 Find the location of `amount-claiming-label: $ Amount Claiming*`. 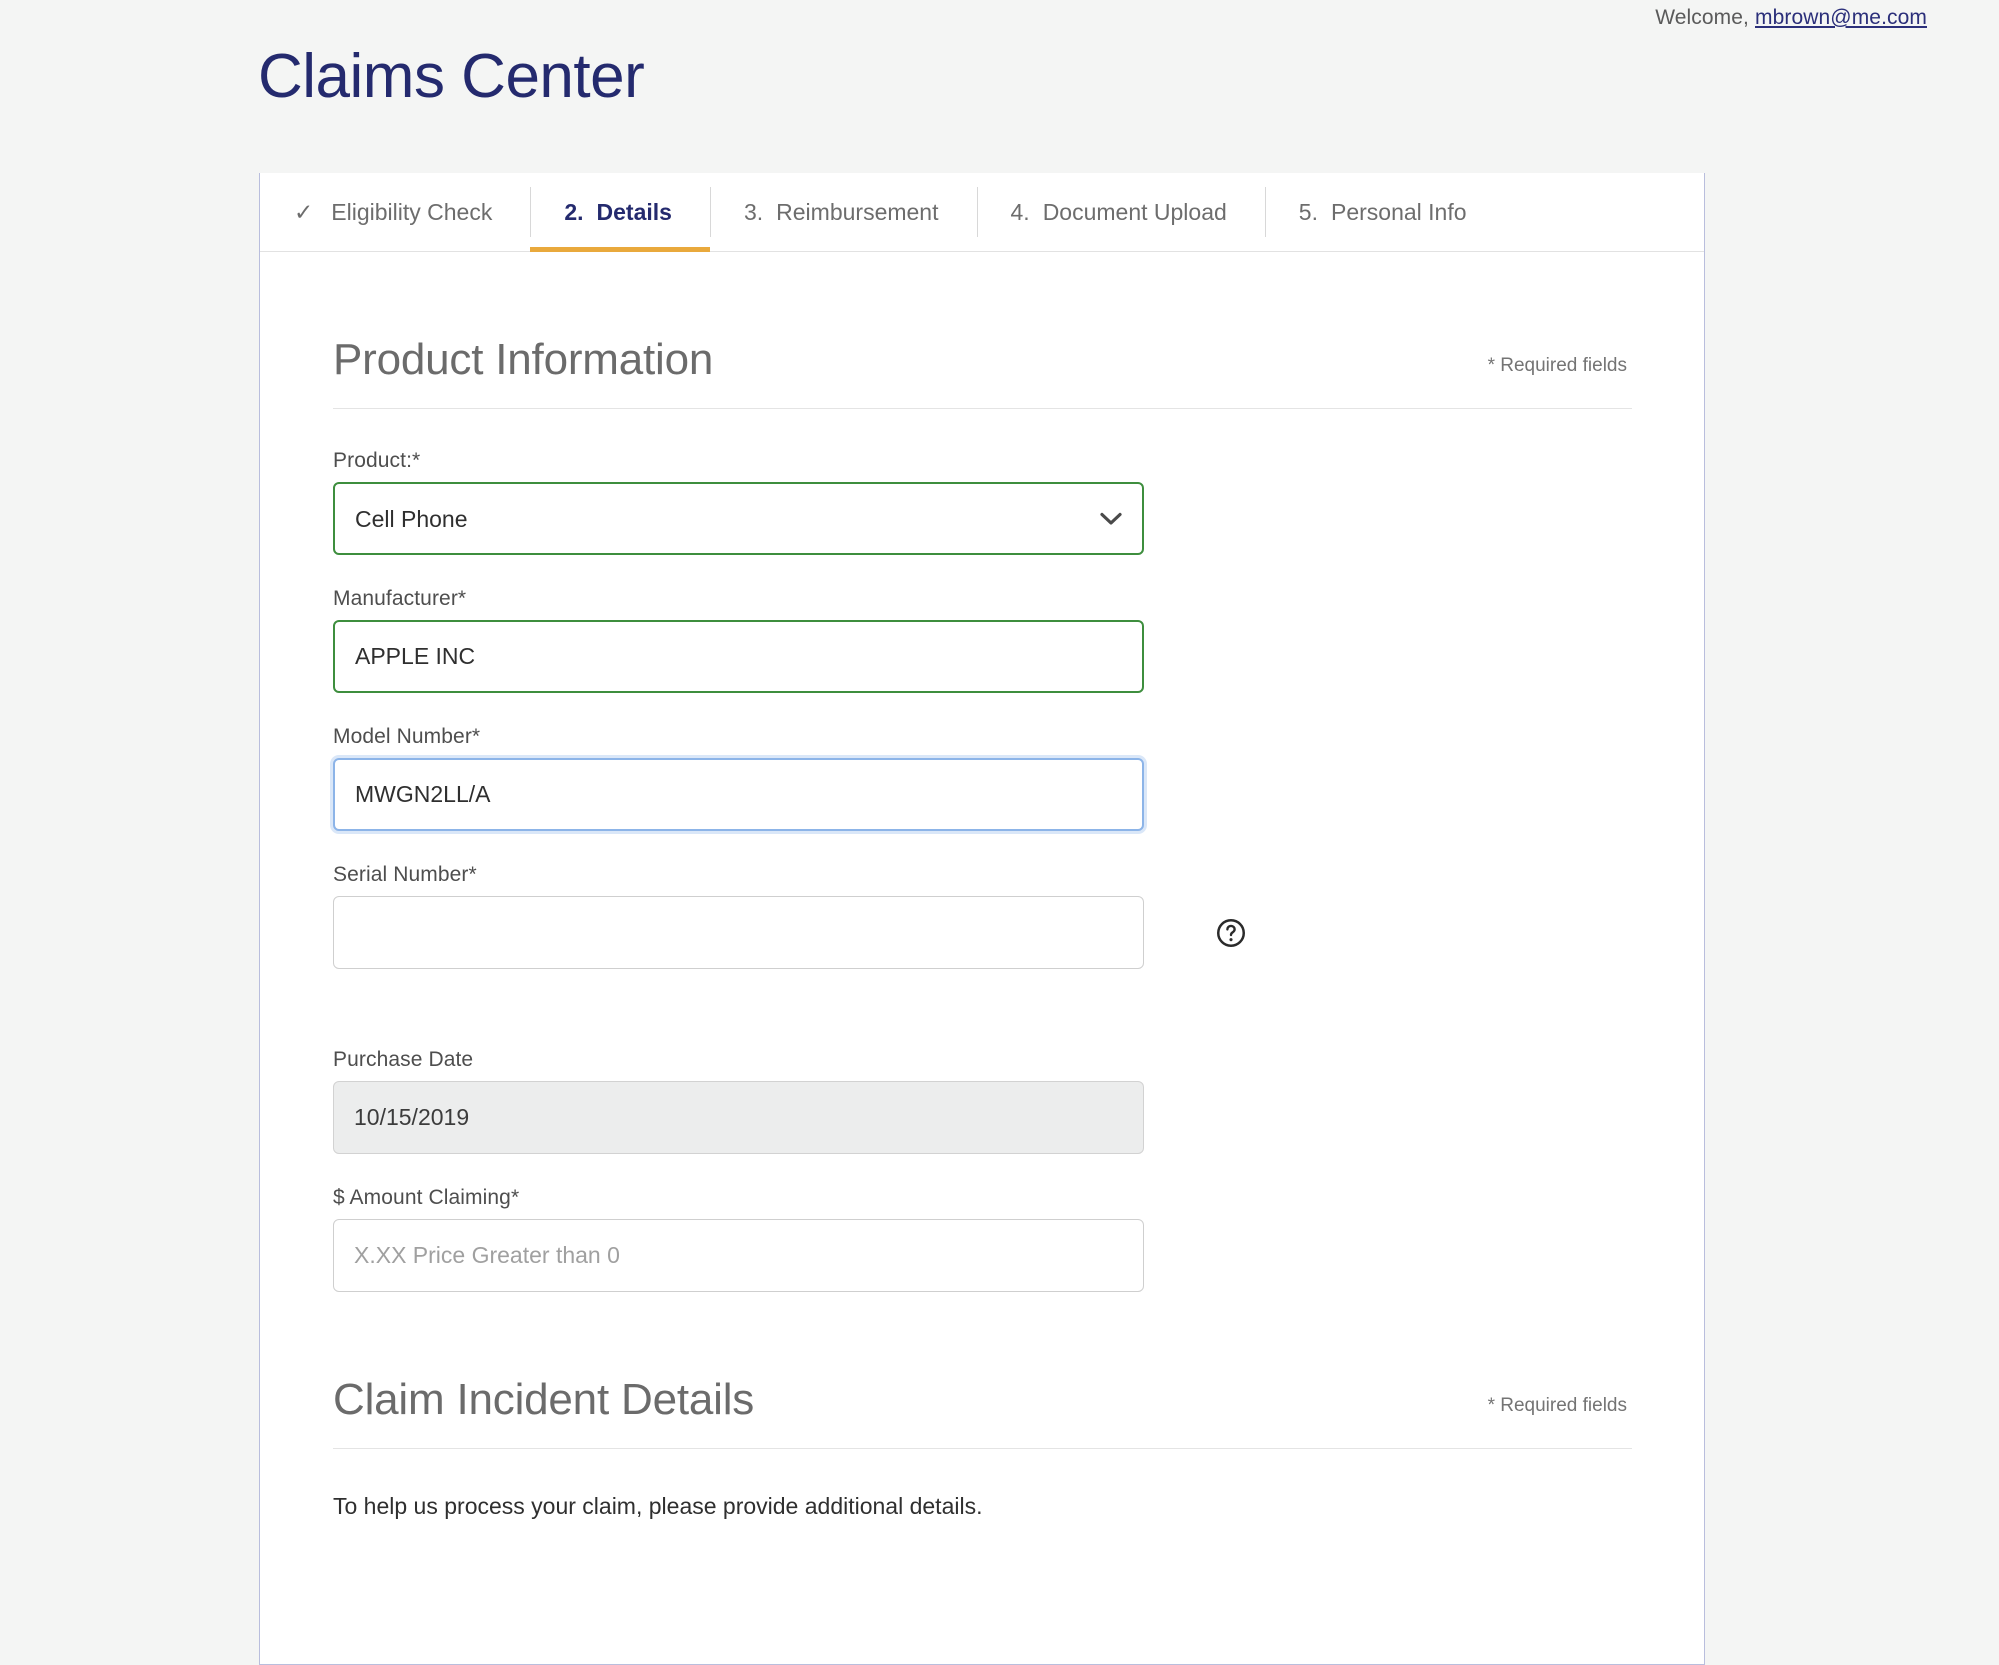

amount-claiming-label: $ Amount Claiming* is located at coordinates (426, 1197).